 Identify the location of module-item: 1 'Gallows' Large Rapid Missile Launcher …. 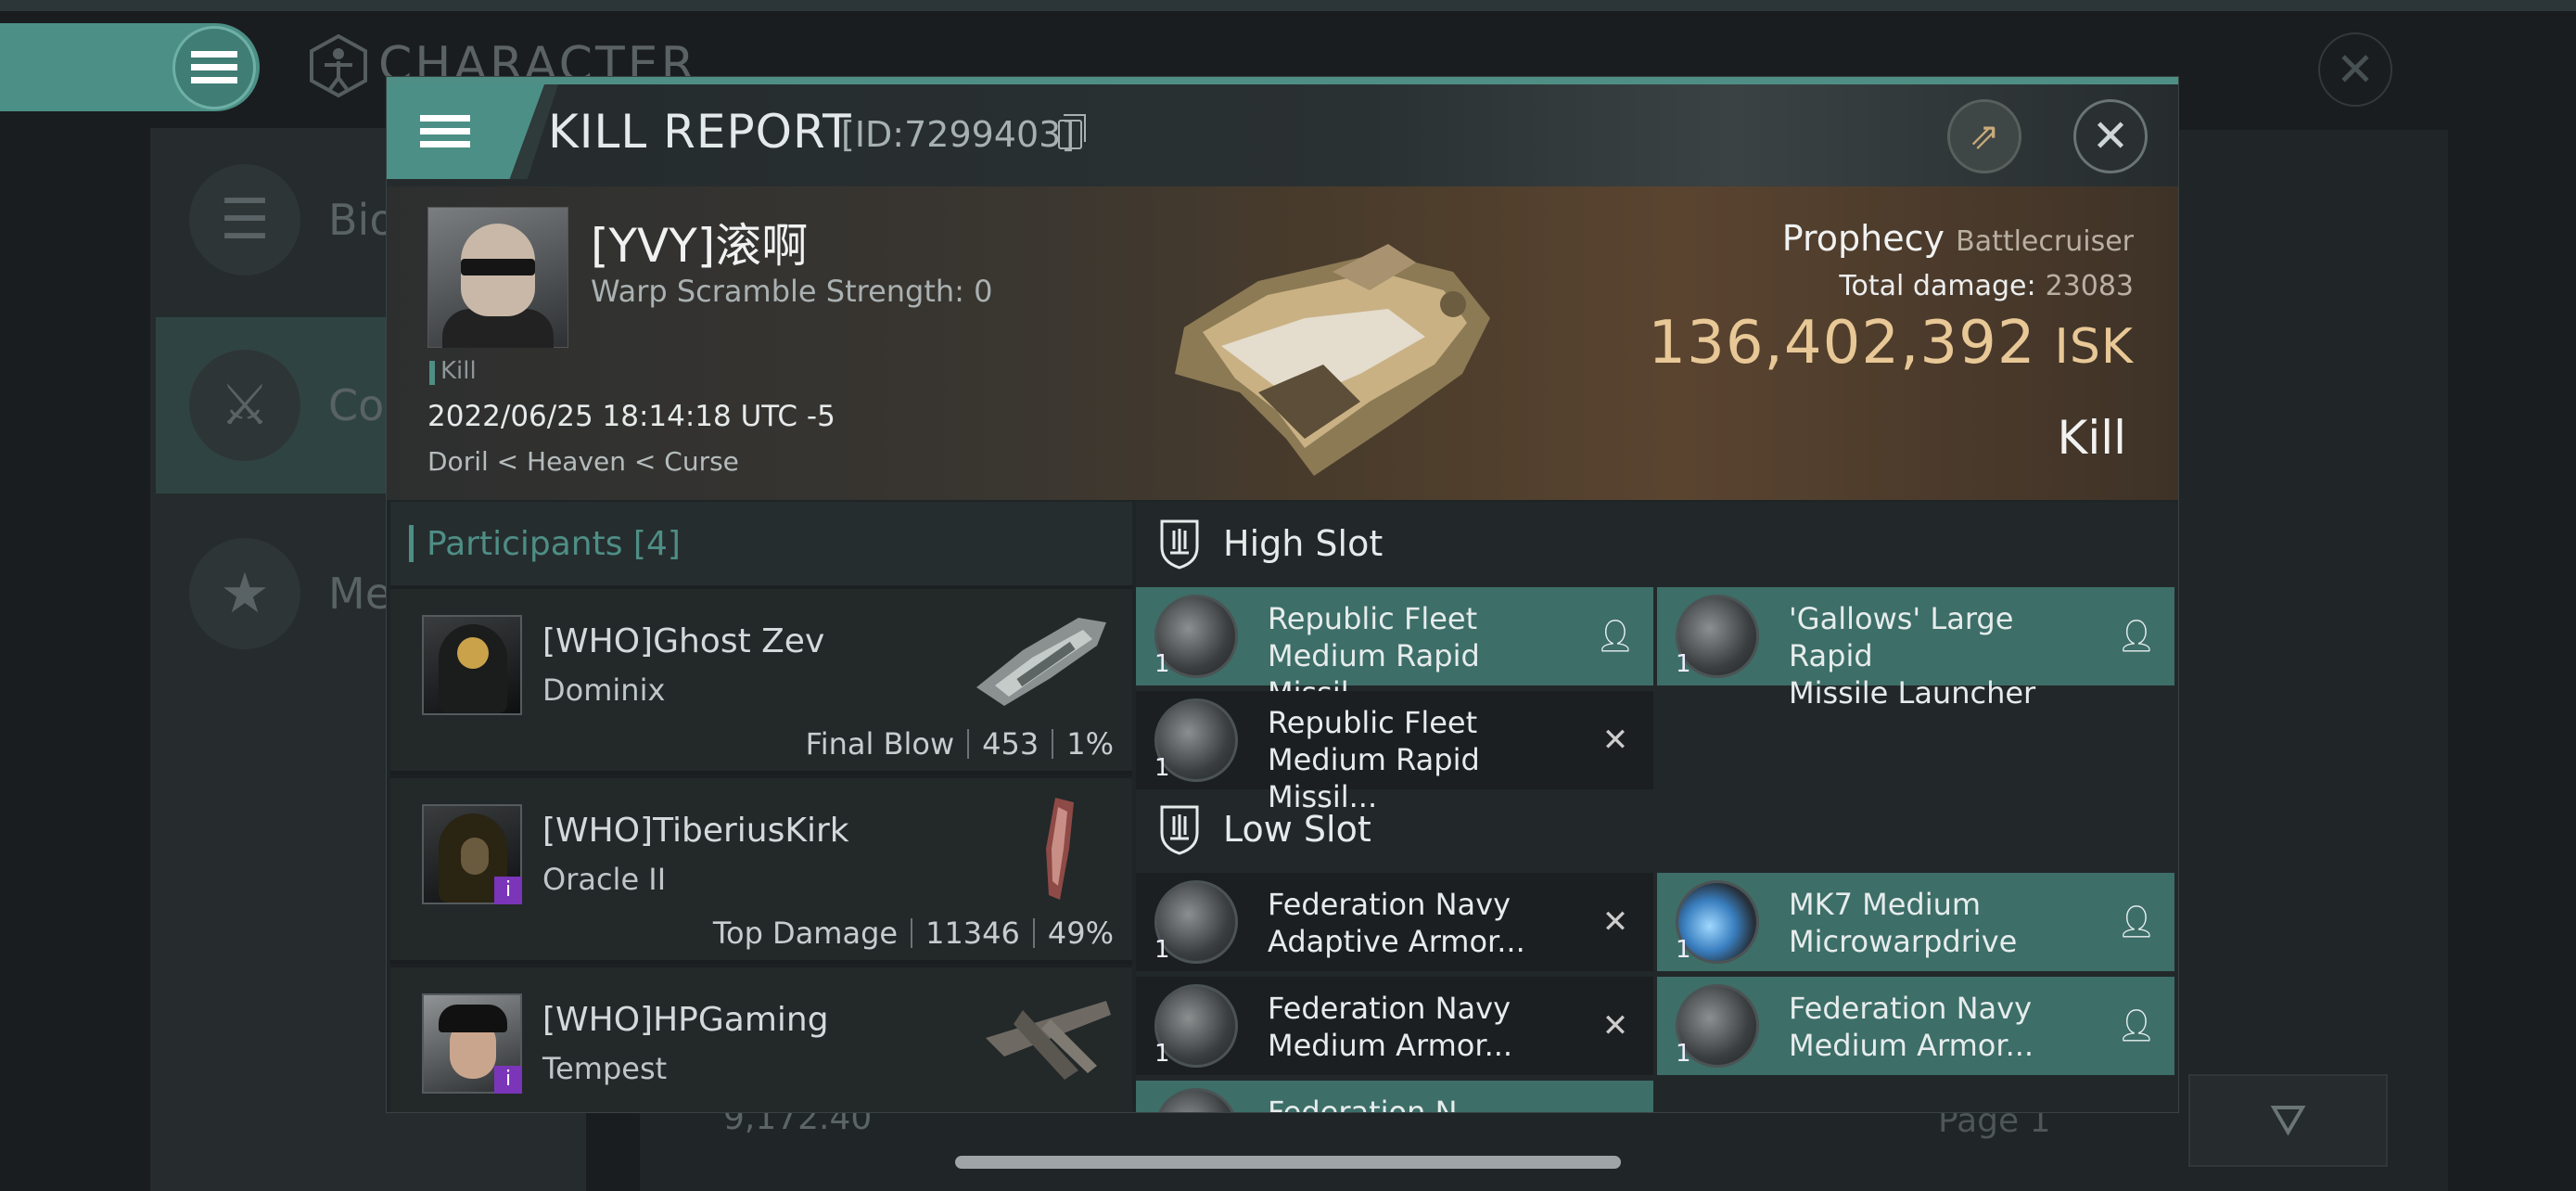
(1915, 649).